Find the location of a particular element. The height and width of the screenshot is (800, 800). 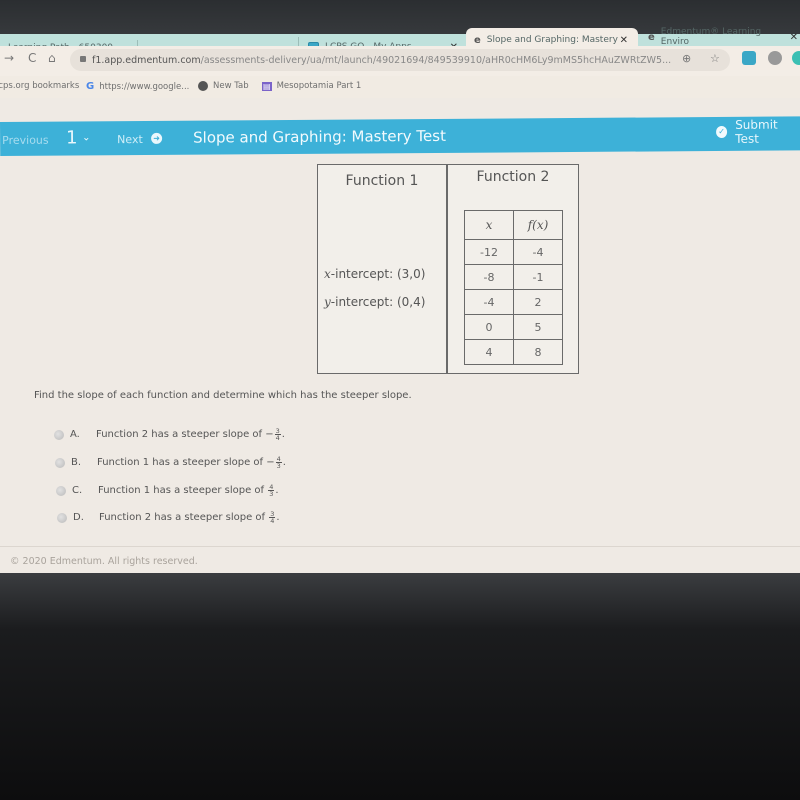

option-letter: C. is located at coordinates (77, 490).